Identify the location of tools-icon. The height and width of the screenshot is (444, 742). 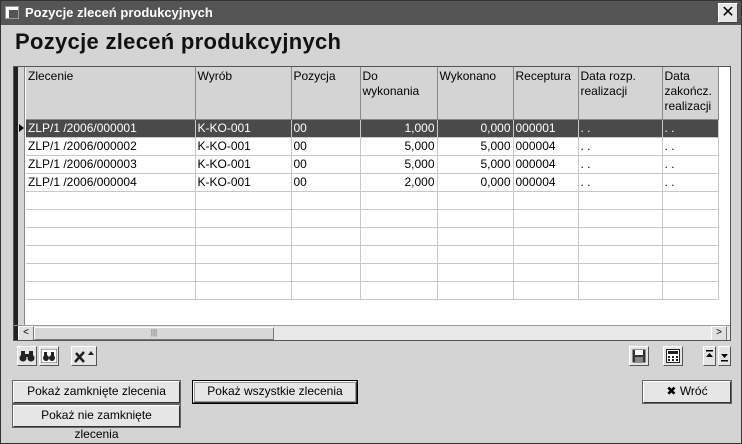
(84, 357).